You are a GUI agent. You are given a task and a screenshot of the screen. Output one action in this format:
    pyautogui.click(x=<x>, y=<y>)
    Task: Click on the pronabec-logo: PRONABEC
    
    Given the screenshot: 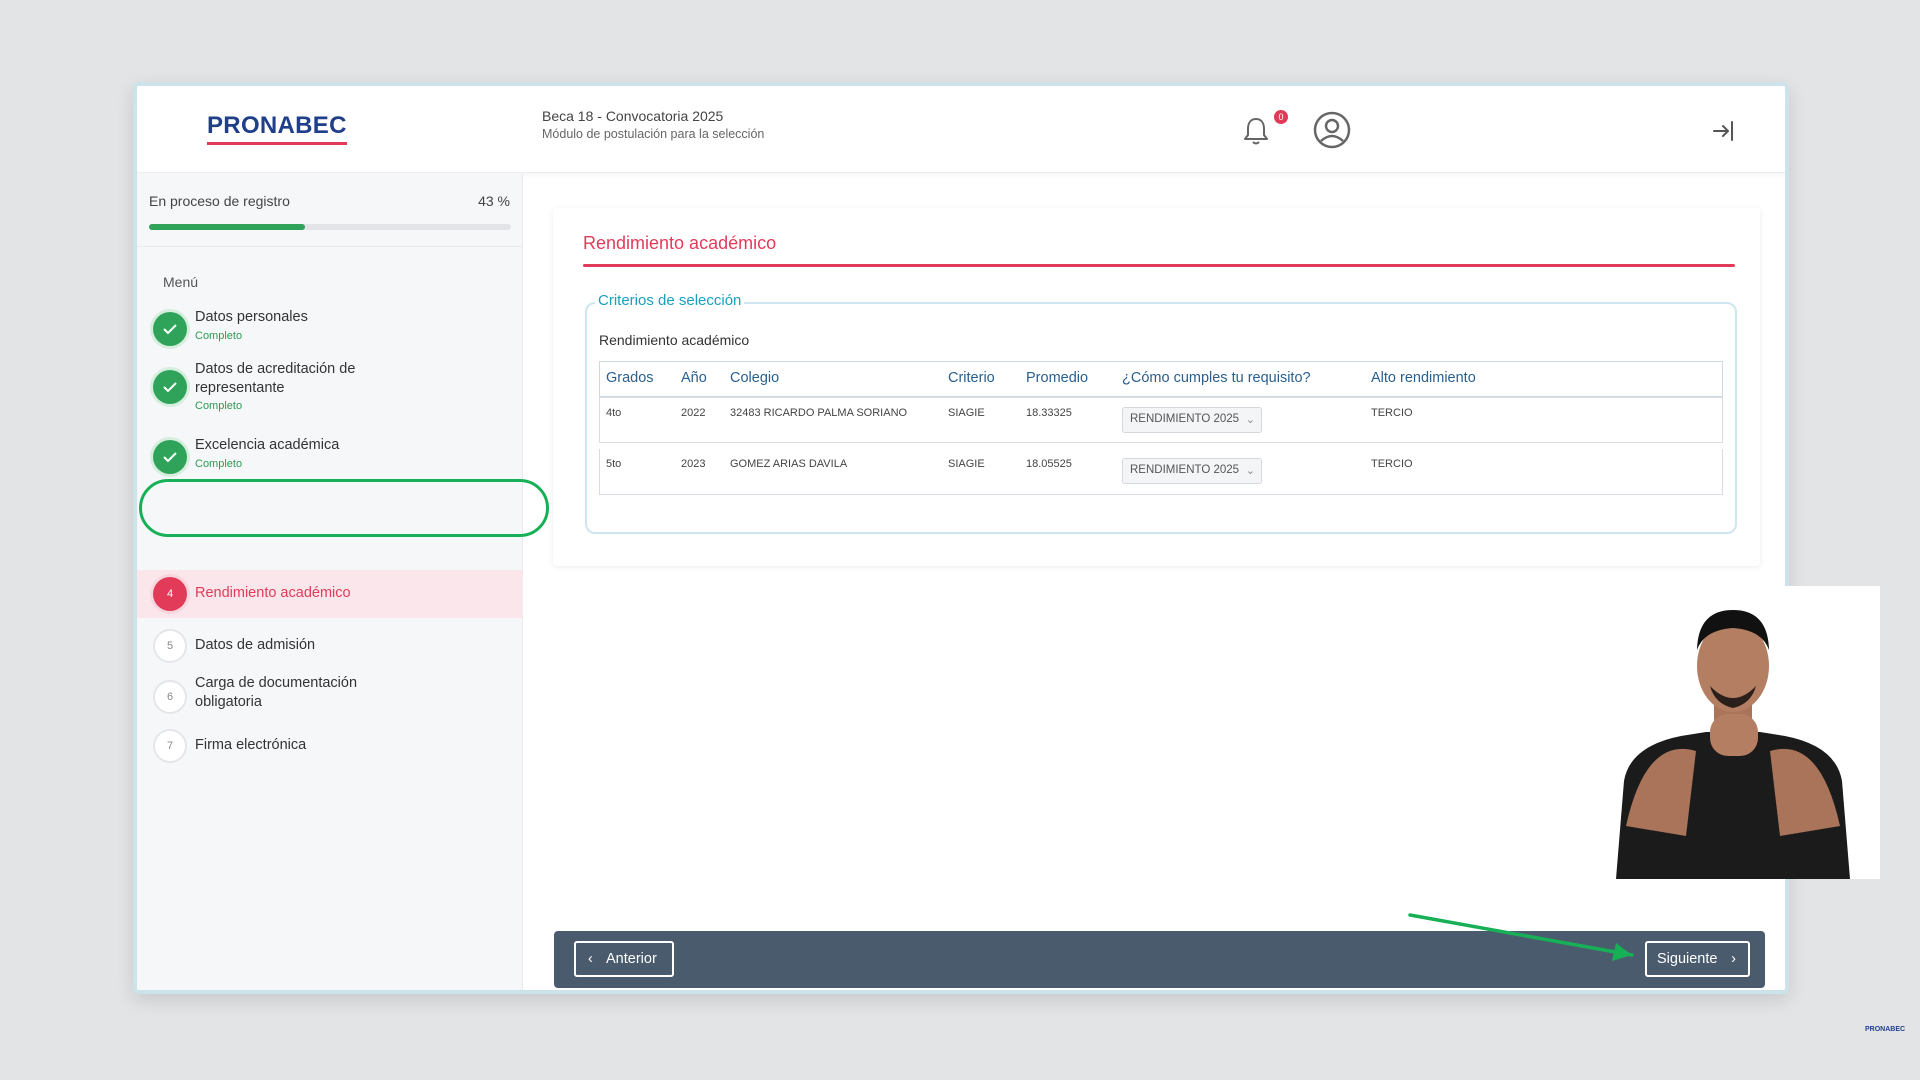 What is the action you would take?
    pyautogui.click(x=277, y=128)
    